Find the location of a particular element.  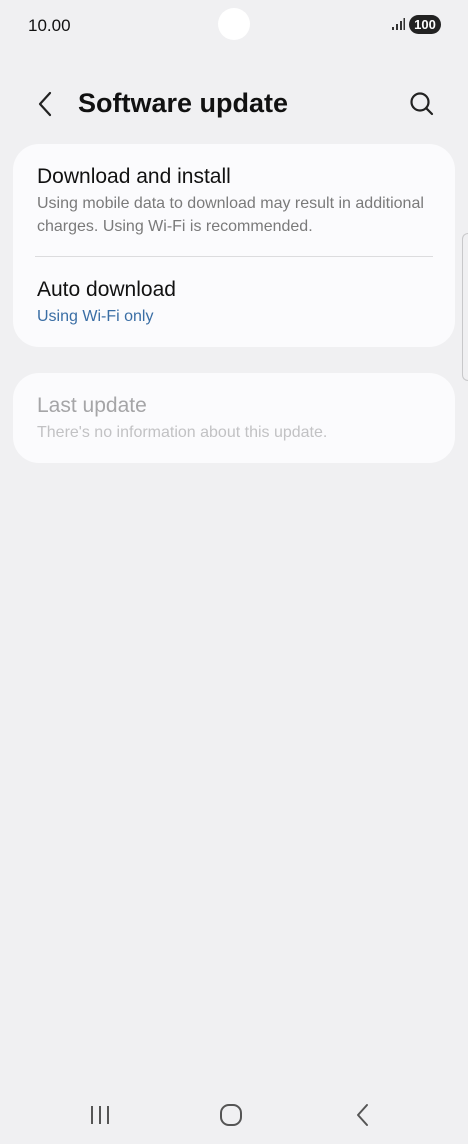

chevron-left-icon is located at coordinates (45, 104).